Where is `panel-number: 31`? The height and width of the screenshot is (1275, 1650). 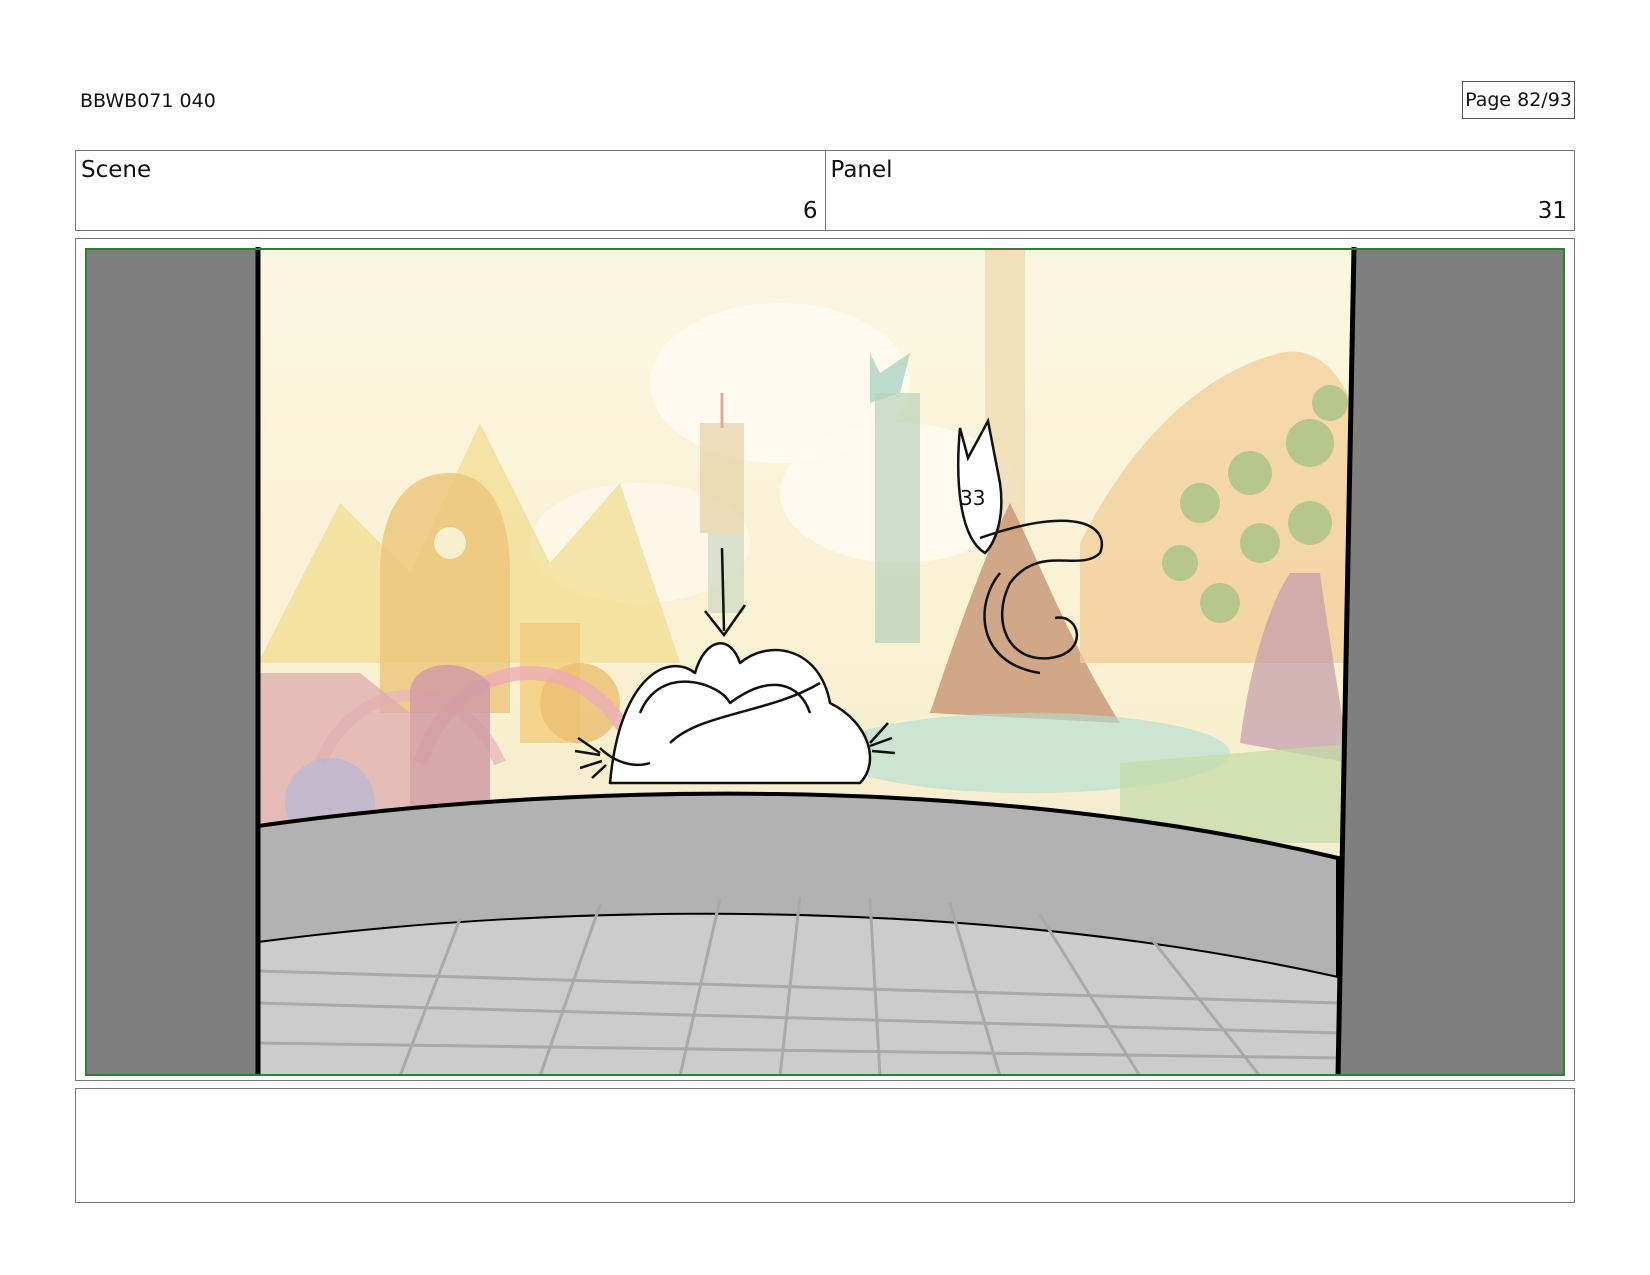 panel-number: 31 is located at coordinates (1552, 211).